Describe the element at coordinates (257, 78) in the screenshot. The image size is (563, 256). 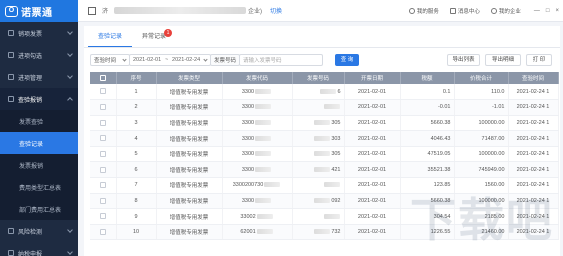
I see `col-header-code: 发票代码` at that location.